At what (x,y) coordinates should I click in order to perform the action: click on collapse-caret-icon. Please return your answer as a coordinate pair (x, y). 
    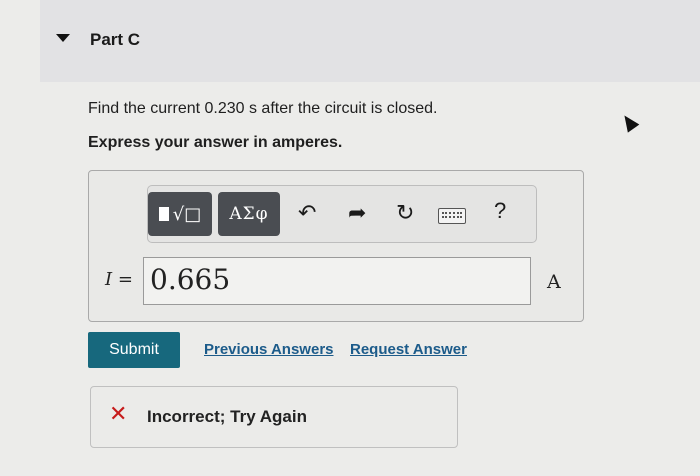
    Looking at the image, I should click on (63, 38).